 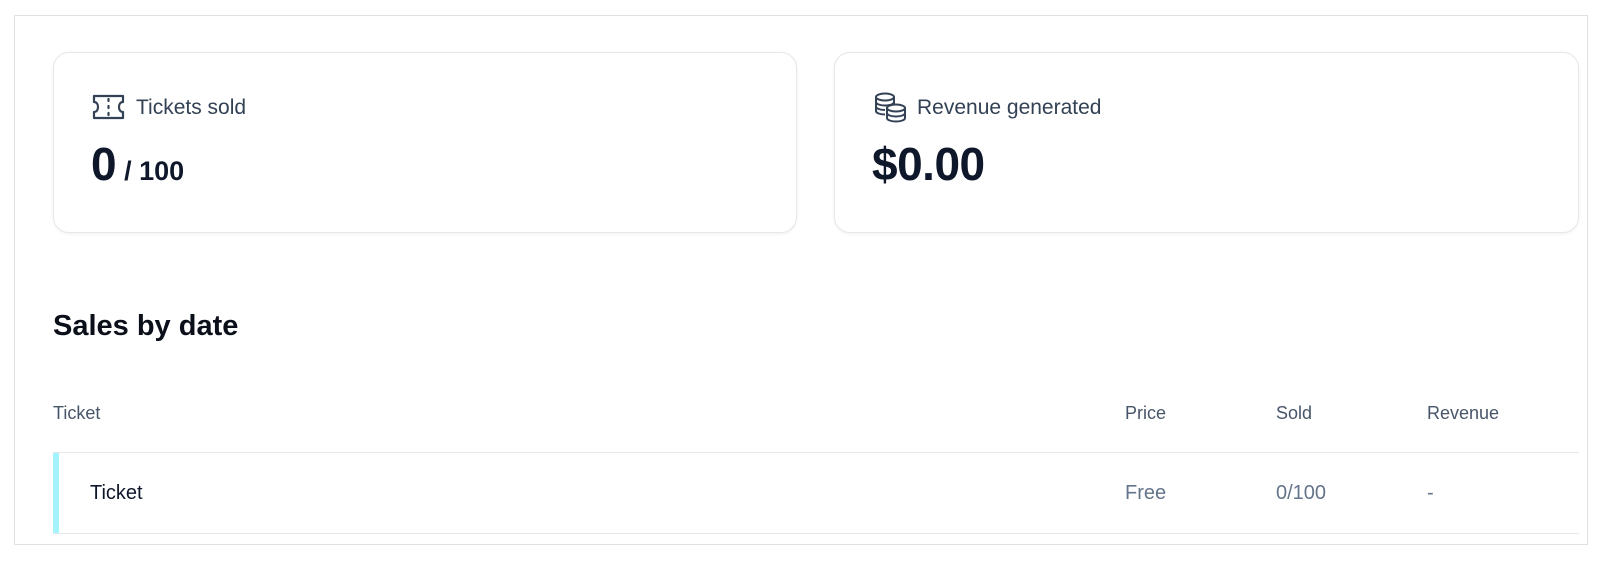 What do you see at coordinates (1206, 142) in the screenshot?
I see `revenue-generated-card: Revenue generated $0.00` at bounding box center [1206, 142].